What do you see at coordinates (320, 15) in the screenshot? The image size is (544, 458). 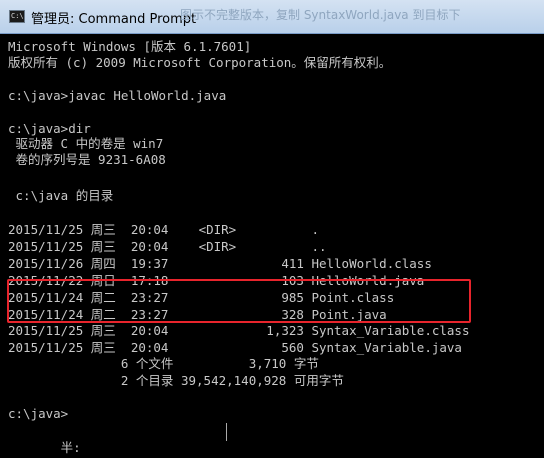 I see `background-window-text: 图示不完整版本，复制 SyntaxWorld.java 到目标下` at bounding box center [320, 15].